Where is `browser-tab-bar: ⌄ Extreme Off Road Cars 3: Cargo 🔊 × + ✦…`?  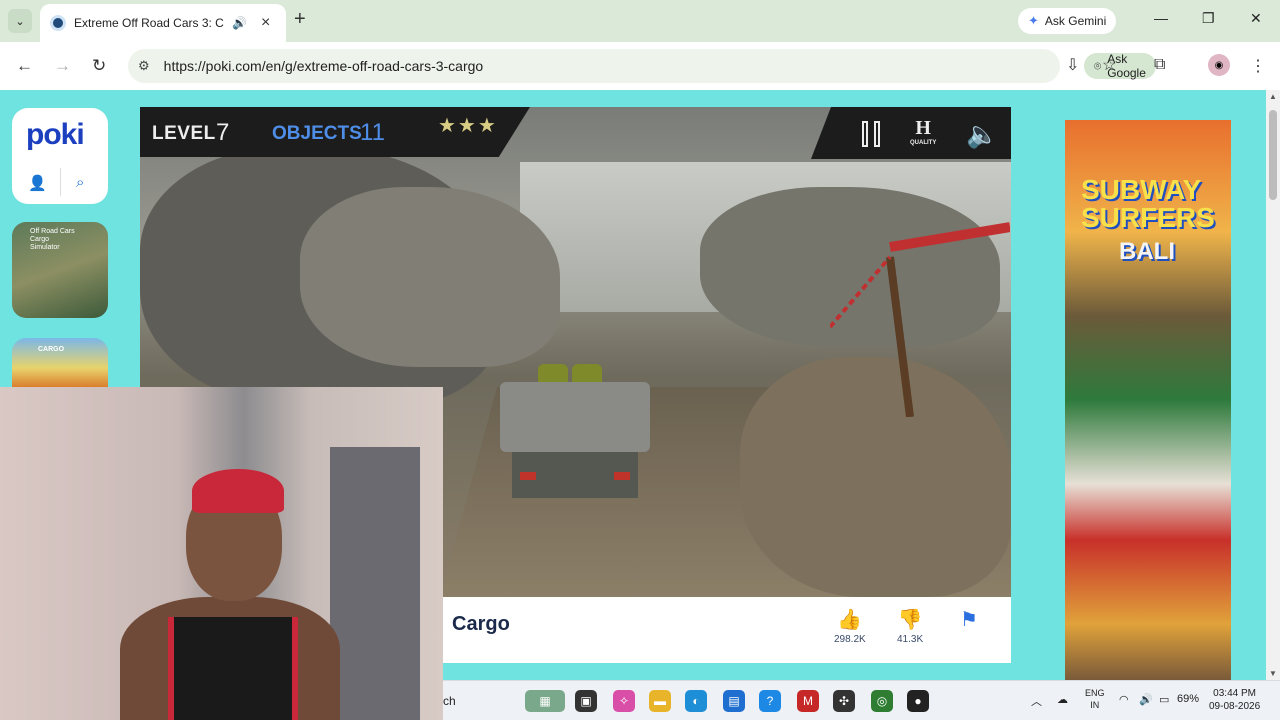
browser-tab-bar: ⌄ Extreme Off Road Cars 3: Cargo 🔊 × + ✦… is located at coordinates (640, 21).